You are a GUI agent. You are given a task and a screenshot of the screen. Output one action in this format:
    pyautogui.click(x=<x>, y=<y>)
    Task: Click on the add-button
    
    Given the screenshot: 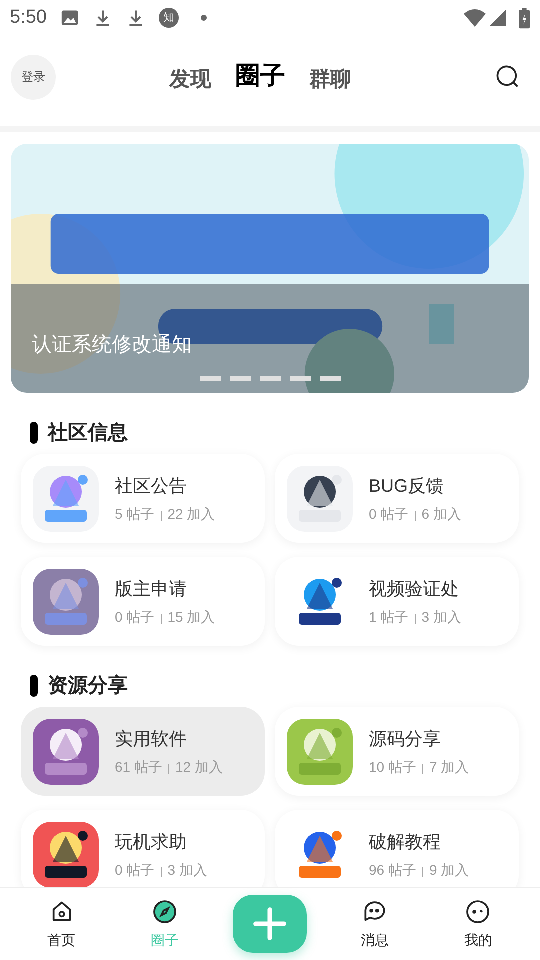 What is the action you would take?
    pyautogui.click(x=269, y=924)
    